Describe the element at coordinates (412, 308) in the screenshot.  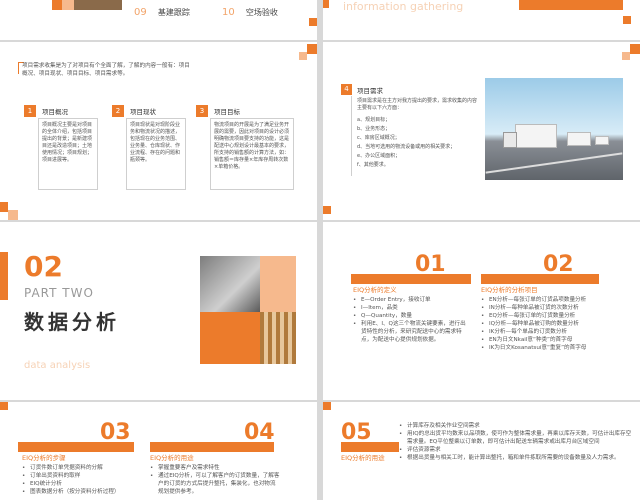
I see `eiq-left-item: I—Item，品类` at that location.